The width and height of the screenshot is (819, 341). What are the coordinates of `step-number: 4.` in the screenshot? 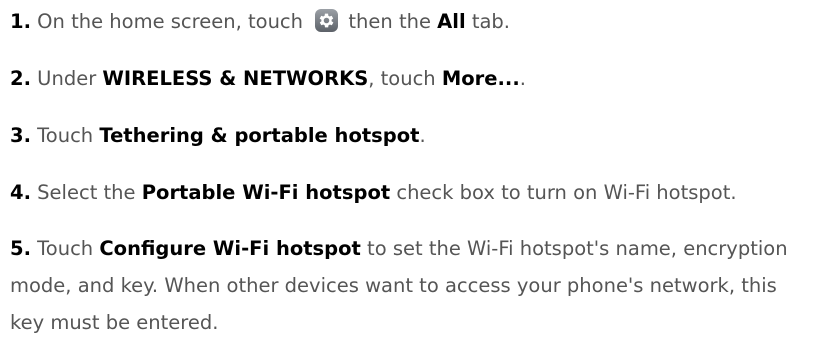 It's located at (20, 192).